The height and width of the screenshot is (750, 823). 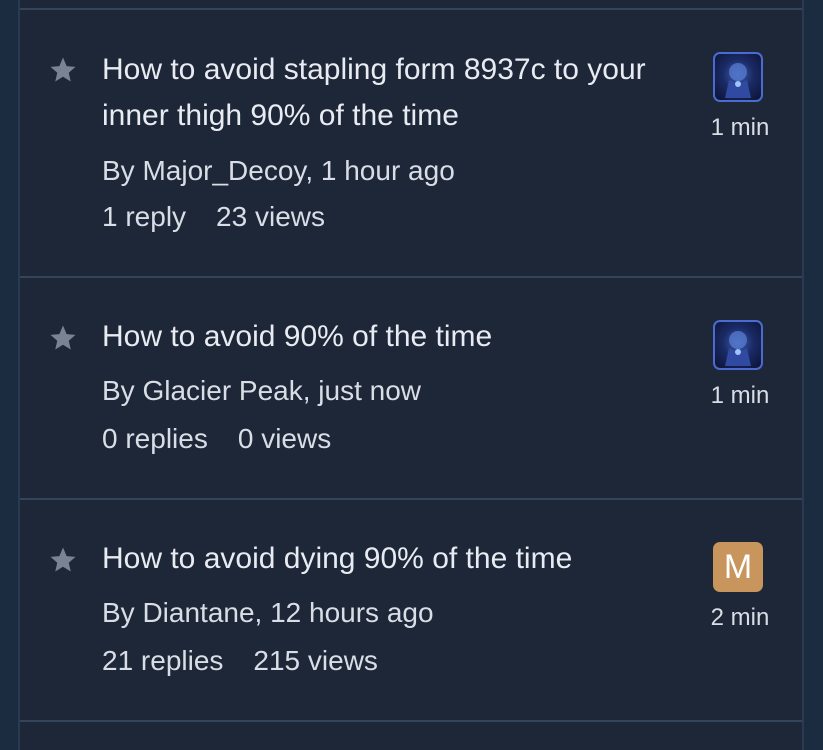 What do you see at coordinates (268, 612) in the screenshot?
I see `topic-byline: By Diantane, 12 hours ago` at bounding box center [268, 612].